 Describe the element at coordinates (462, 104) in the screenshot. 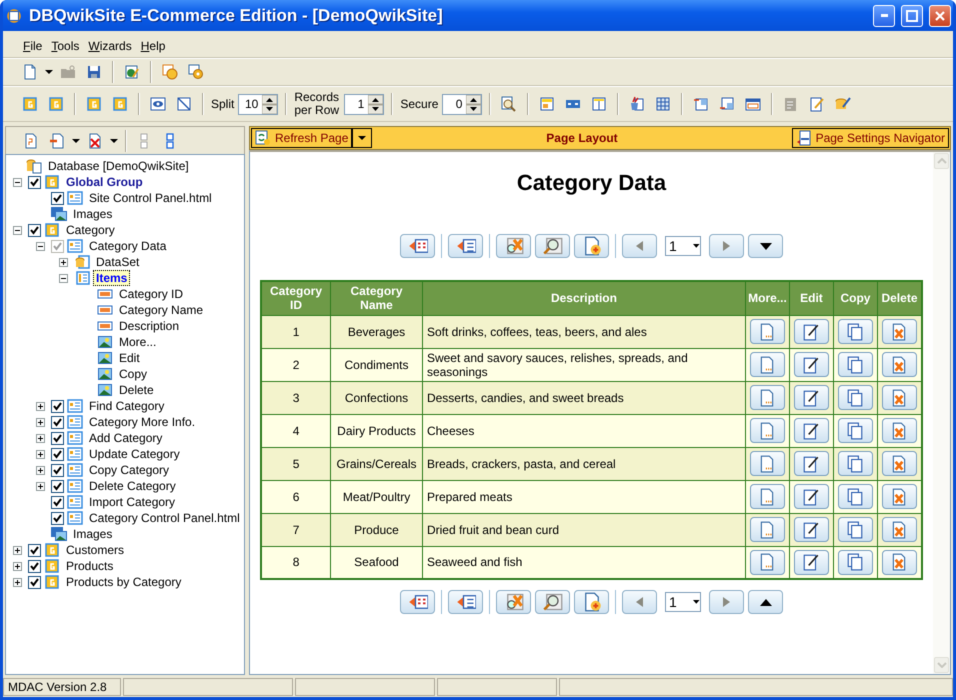

I see `spin-field: 0` at that location.